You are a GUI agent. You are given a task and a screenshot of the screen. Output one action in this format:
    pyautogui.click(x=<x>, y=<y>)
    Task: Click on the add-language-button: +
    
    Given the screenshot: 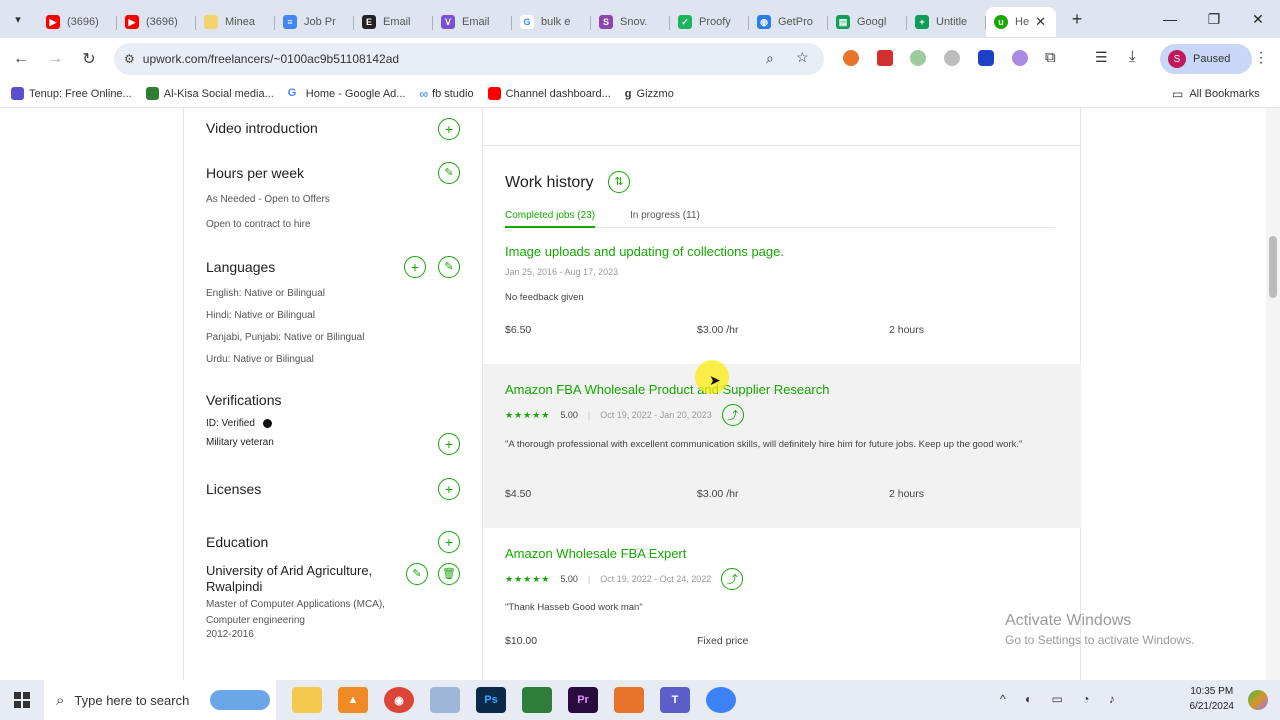 What is the action you would take?
    pyautogui.click(x=415, y=267)
    